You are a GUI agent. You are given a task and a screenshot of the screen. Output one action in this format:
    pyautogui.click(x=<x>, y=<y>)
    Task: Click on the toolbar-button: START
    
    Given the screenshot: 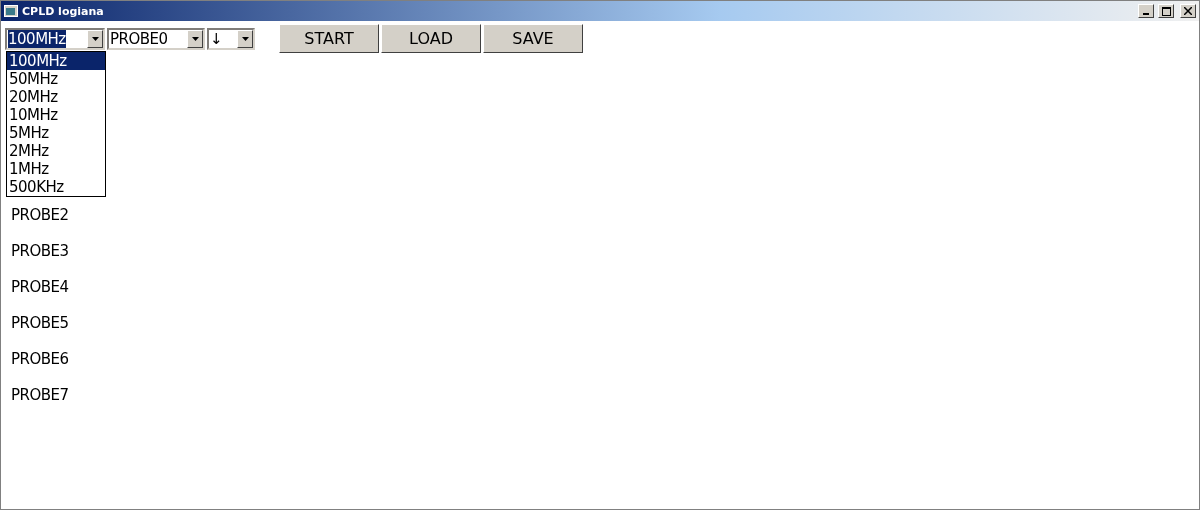 What is the action you would take?
    pyautogui.click(x=329, y=38)
    